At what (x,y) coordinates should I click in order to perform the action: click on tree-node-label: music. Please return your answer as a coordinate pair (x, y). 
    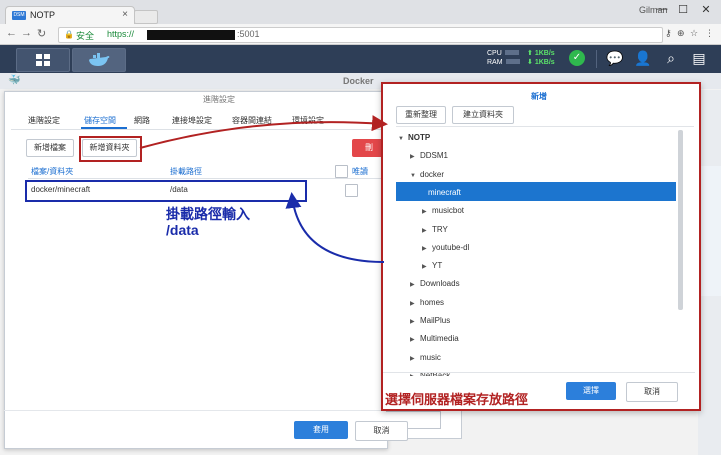
    Looking at the image, I should click on (430, 357).